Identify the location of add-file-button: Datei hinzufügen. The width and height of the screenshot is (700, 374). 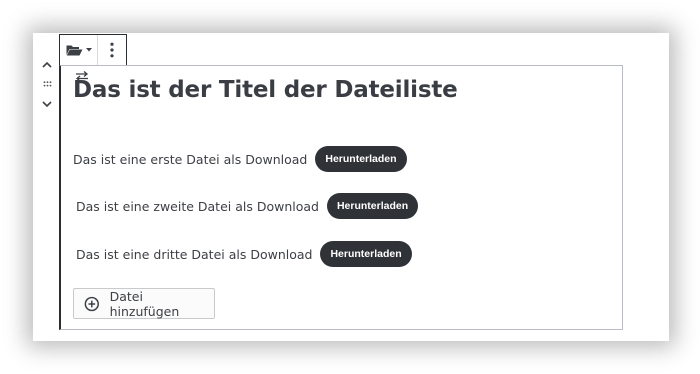
(144, 303).